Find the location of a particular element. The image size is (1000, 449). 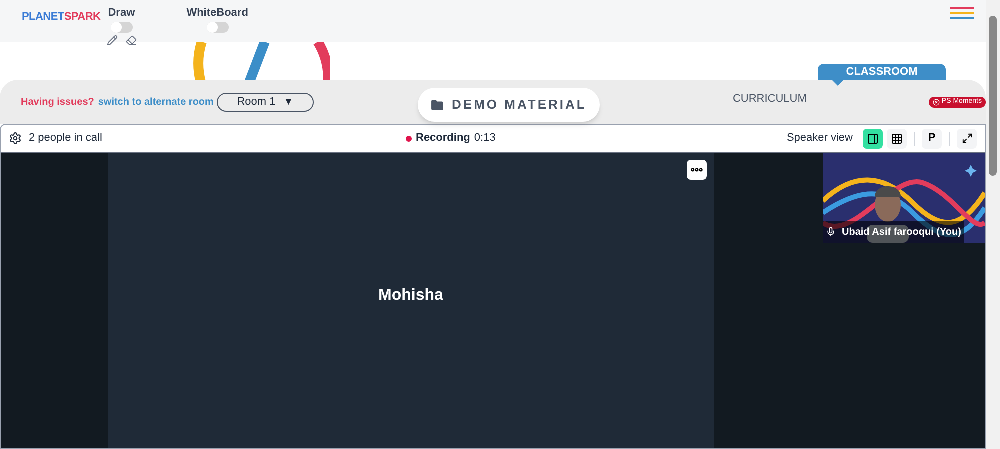

microphone-icon is located at coordinates (831, 232).